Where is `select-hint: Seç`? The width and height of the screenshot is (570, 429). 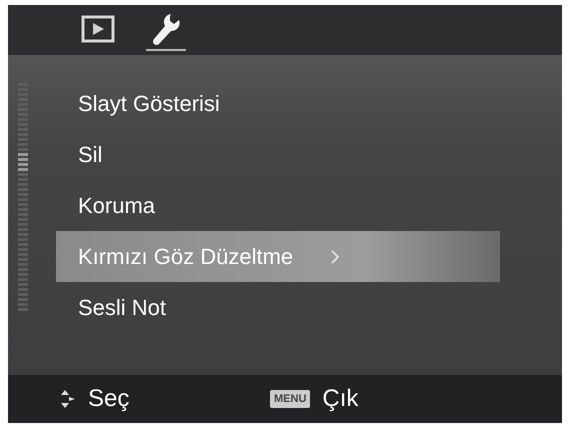 select-hint: Seç is located at coordinates (109, 399).